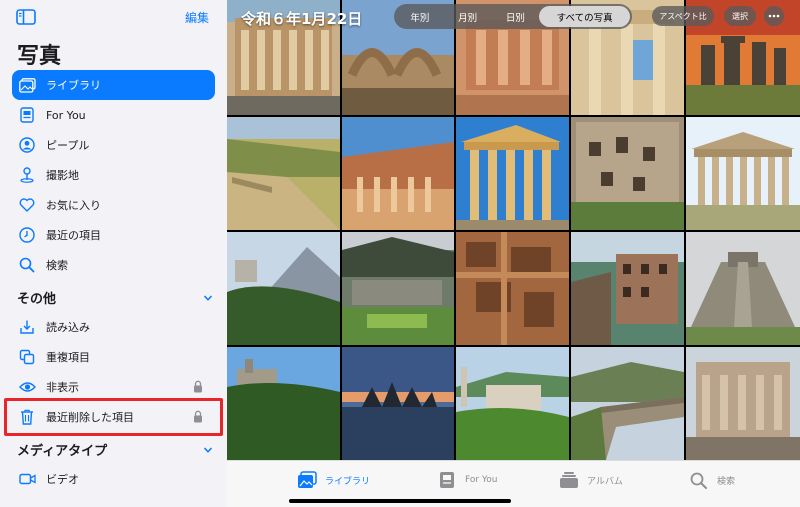 The image size is (800, 507). I want to click on sidebar-item-favorites: お気に入り, so click(113, 205).